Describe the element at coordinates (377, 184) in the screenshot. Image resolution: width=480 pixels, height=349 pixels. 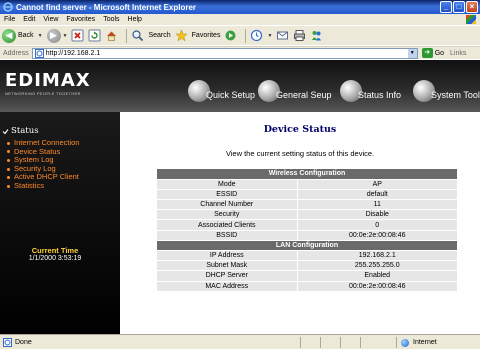
I see `row-value: AP` at that location.